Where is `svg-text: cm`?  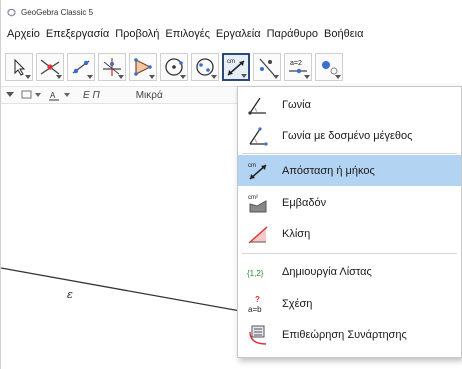
svg-text: cm is located at coordinates (231, 62).